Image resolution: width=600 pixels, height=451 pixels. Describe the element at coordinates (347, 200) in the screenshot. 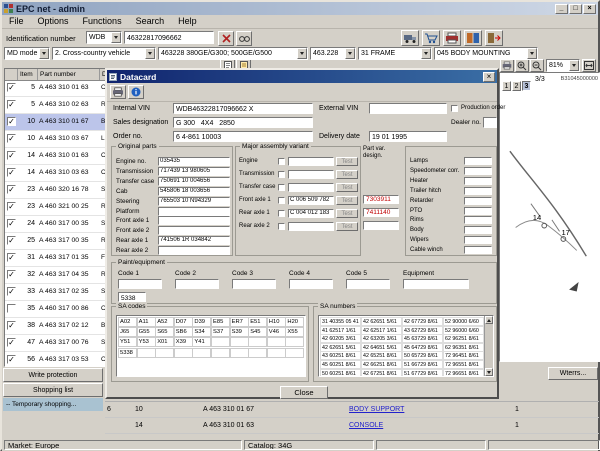

I see `front-axle-1-test-button: Test` at that location.